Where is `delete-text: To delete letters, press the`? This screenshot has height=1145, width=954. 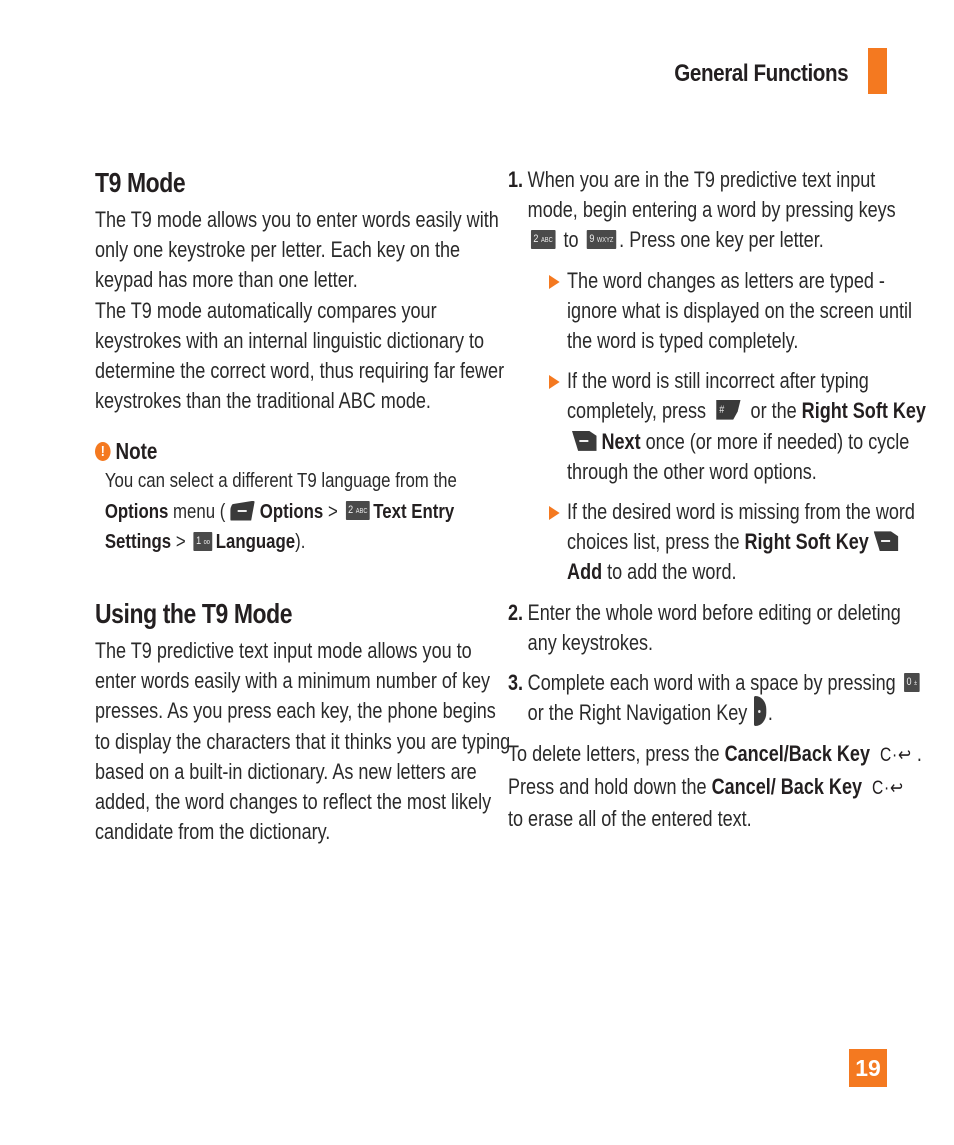
delete-text: To delete letters, press the is located at coordinates (616, 754).